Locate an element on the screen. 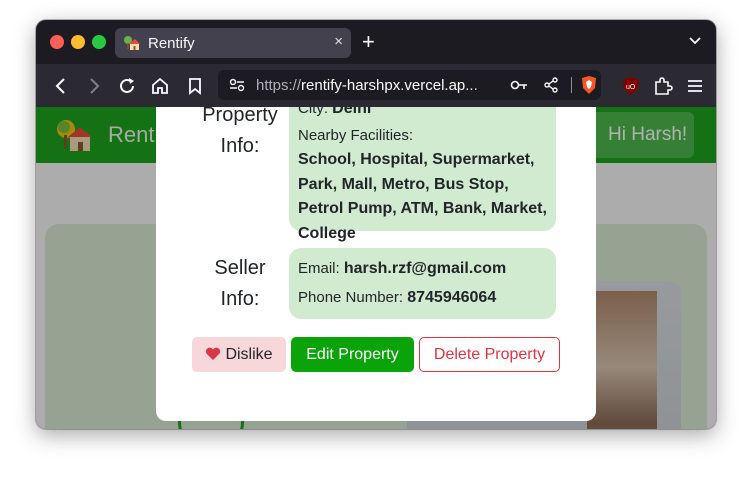  phone-row: Phone Number: 8745946064 is located at coordinates (397, 297).